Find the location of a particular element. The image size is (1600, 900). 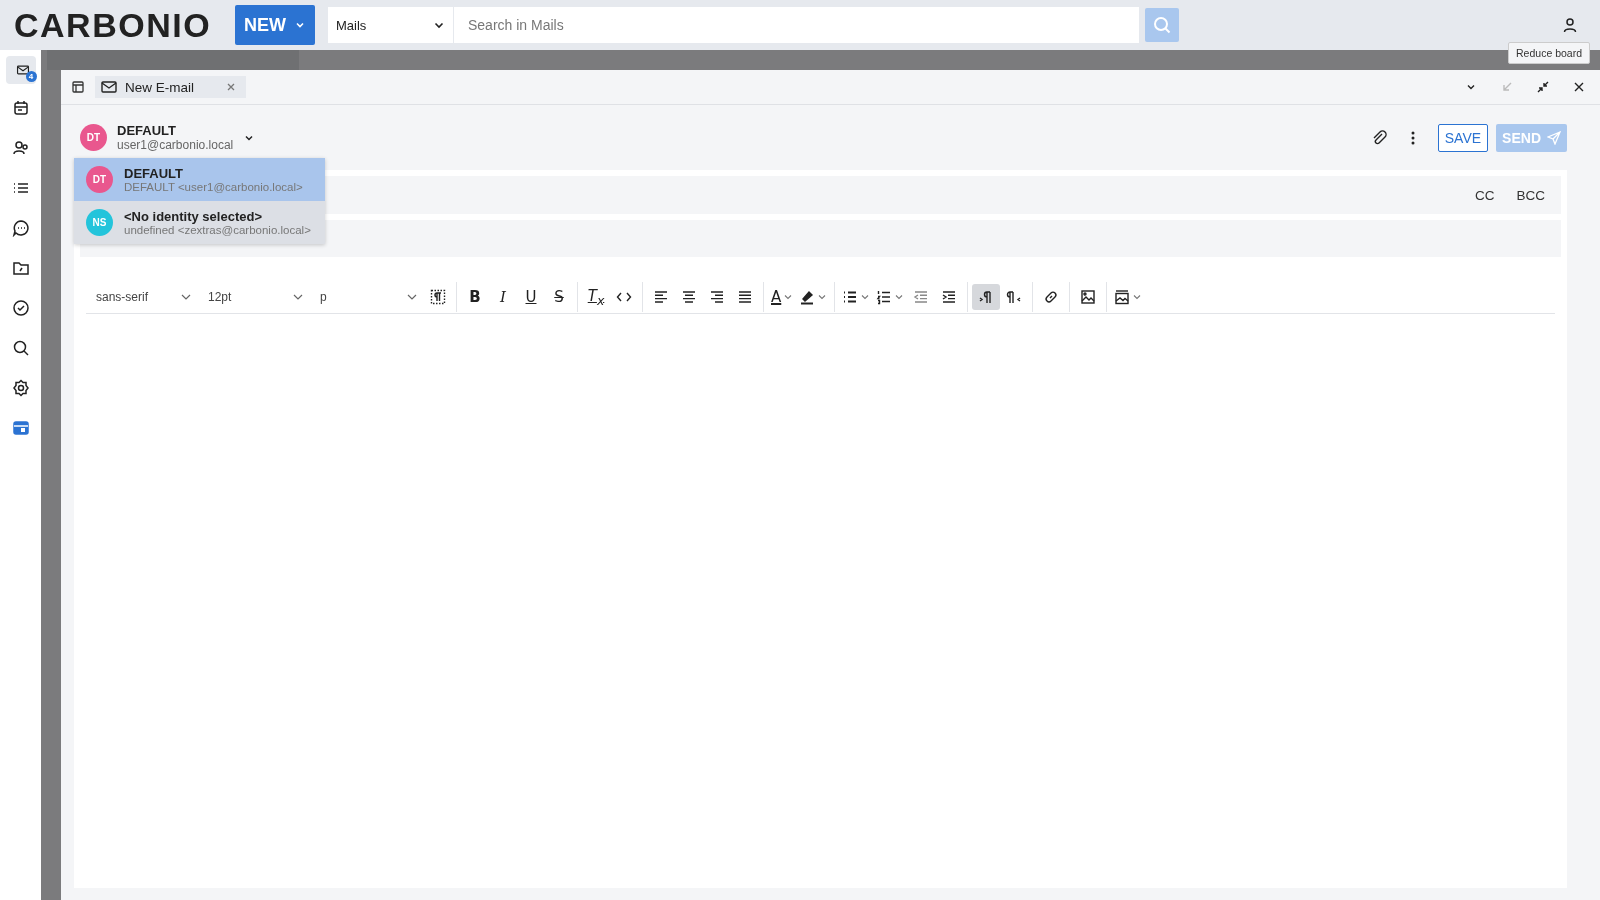

outdent-icon is located at coordinates (921, 297).